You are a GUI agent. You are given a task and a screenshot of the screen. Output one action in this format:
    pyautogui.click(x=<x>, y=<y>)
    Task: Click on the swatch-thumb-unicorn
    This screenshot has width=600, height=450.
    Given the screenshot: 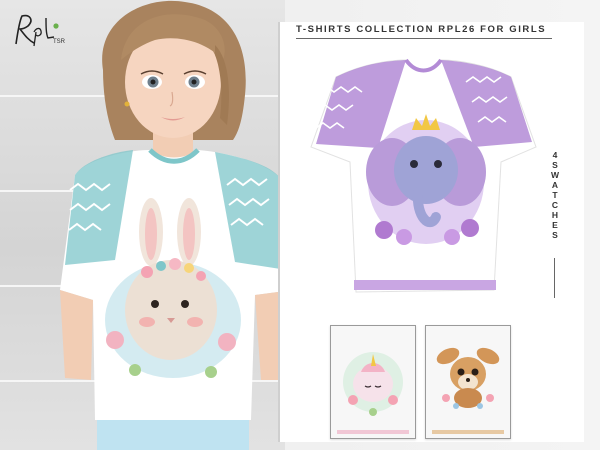 What is the action you would take?
    pyautogui.click(x=373, y=382)
    